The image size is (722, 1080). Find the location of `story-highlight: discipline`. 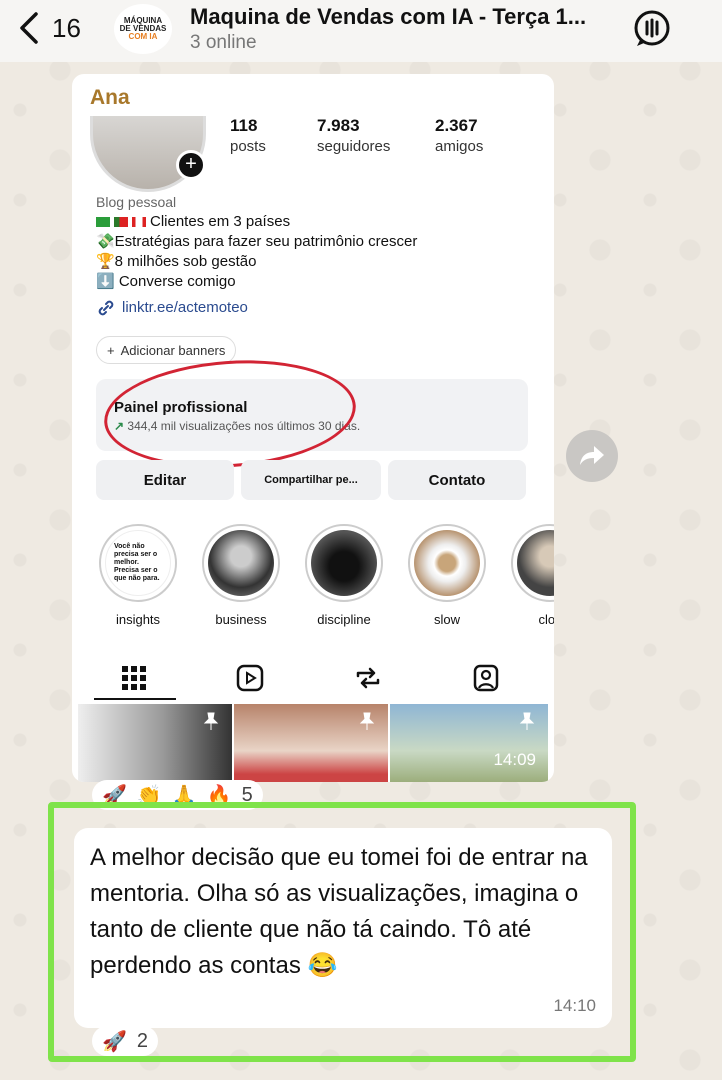

story-highlight: discipline is located at coordinates (344, 575).